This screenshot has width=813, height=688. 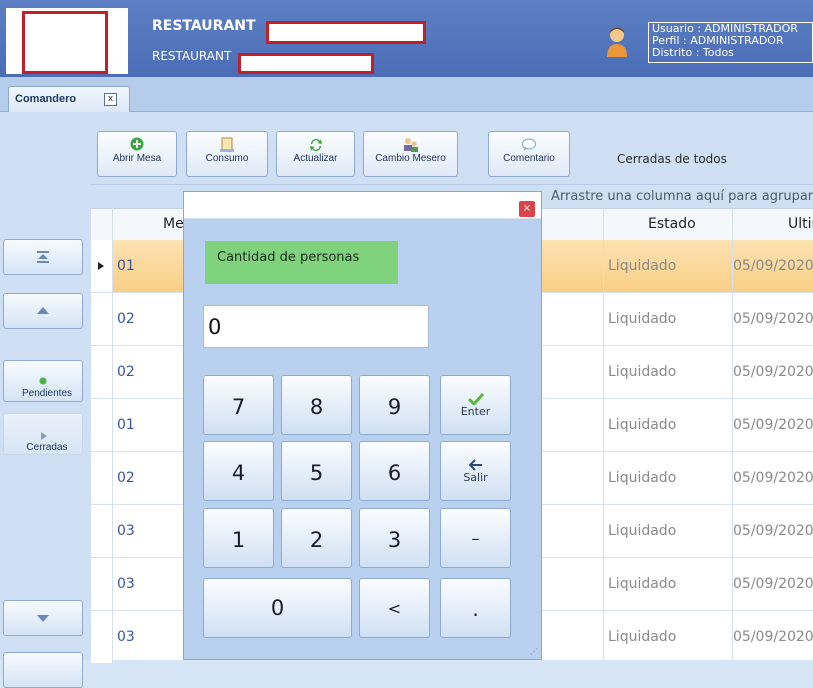 What do you see at coordinates (475, 399) in the screenshot?
I see `checkmark-icon` at bounding box center [475, 399].